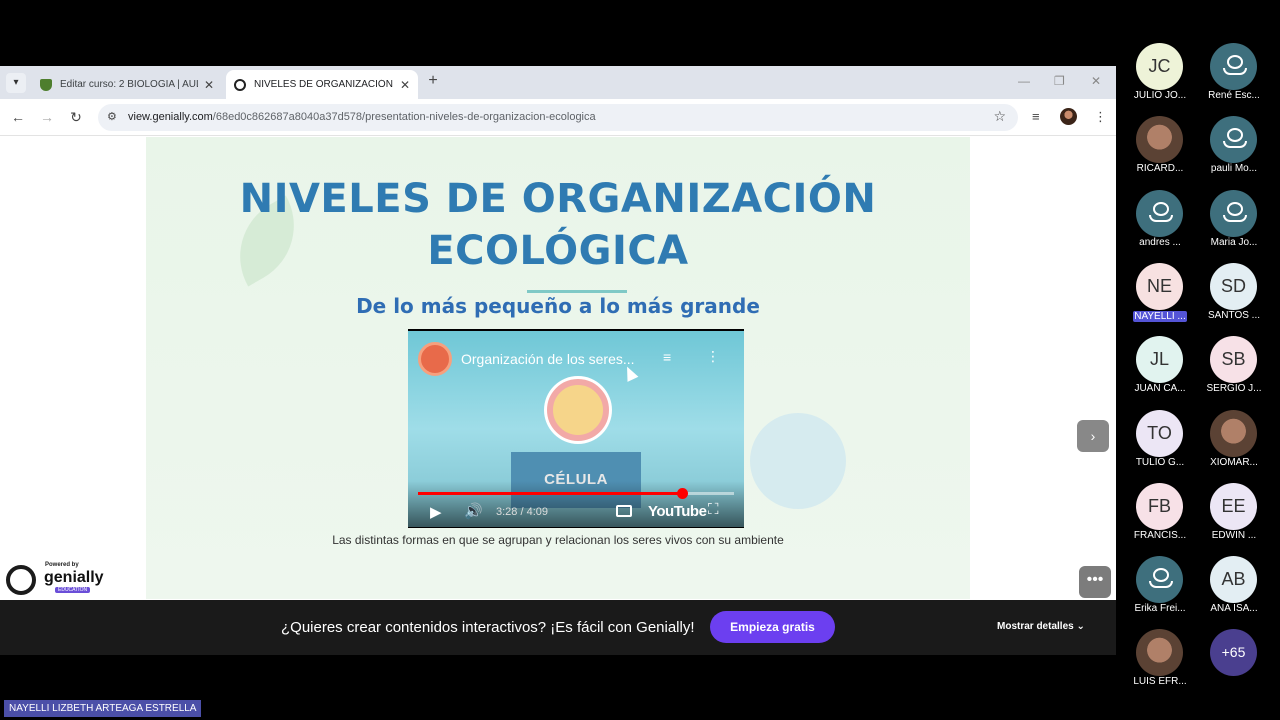  I want to click on playlist-add-icon: ≡, so click(667, 357).